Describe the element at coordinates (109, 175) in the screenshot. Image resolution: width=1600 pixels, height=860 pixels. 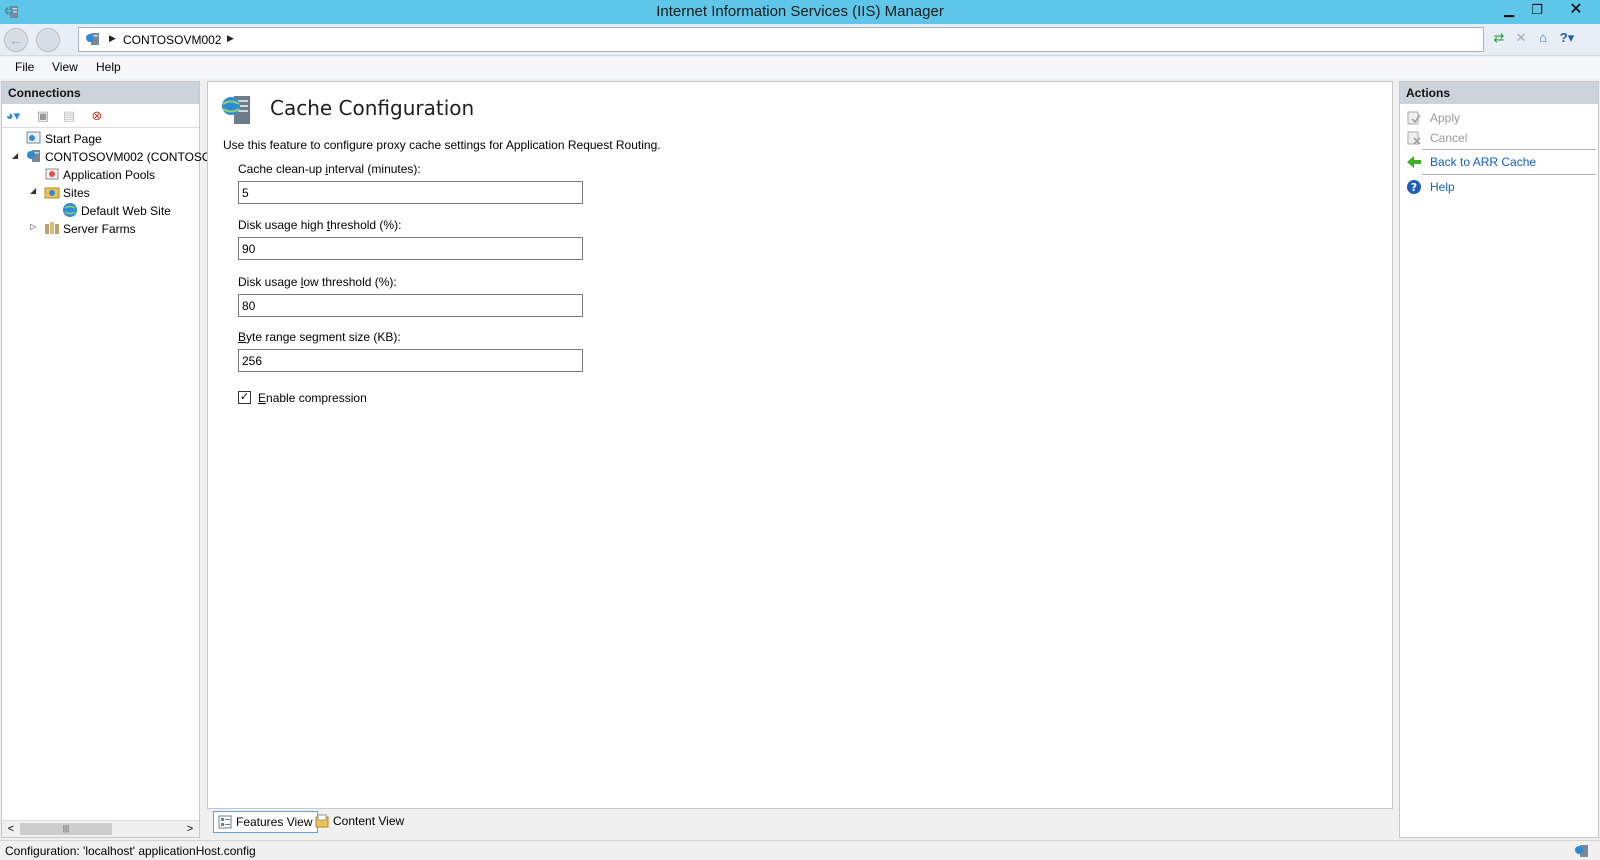
I see `tree-label: Application Pools` at that location.